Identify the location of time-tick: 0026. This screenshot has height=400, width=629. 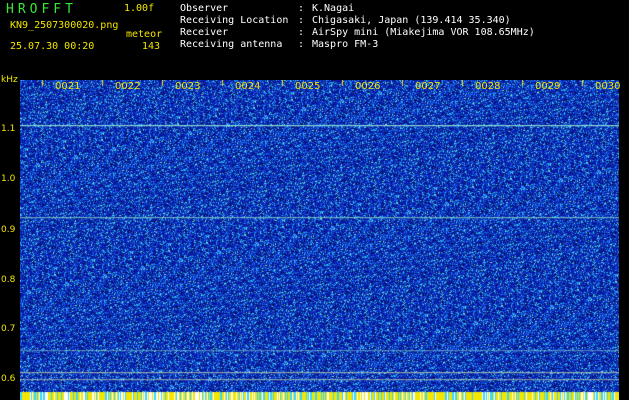
(368, 86).